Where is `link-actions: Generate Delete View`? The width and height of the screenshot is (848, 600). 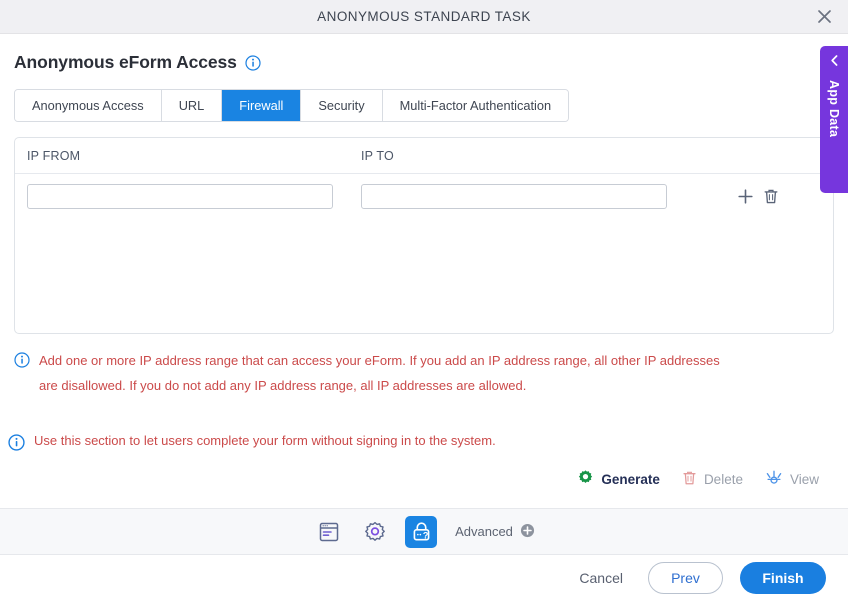
link-actions: Generate Delete View is located at coordinates (424, 479).